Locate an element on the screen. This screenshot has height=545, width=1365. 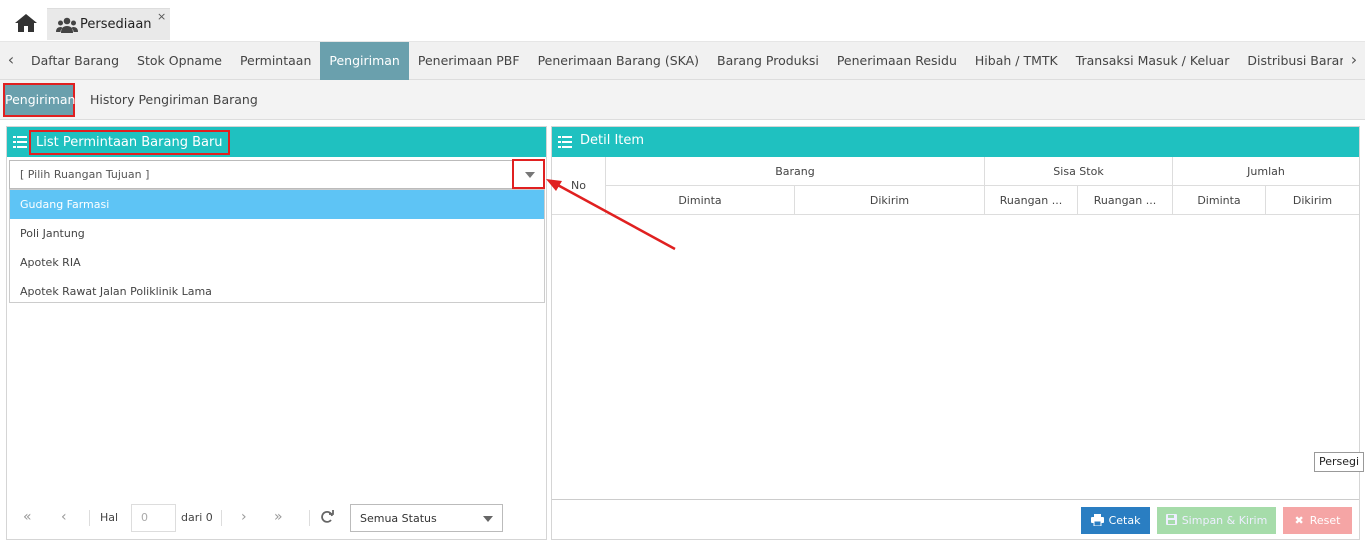
col-barang-diminta: Diminta is located at coordinates (700, 200).